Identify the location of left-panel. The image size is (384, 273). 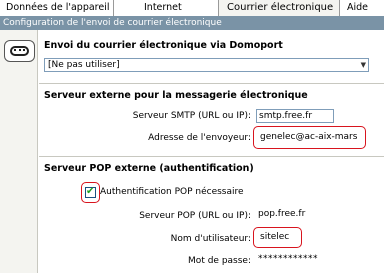
(19, 151).